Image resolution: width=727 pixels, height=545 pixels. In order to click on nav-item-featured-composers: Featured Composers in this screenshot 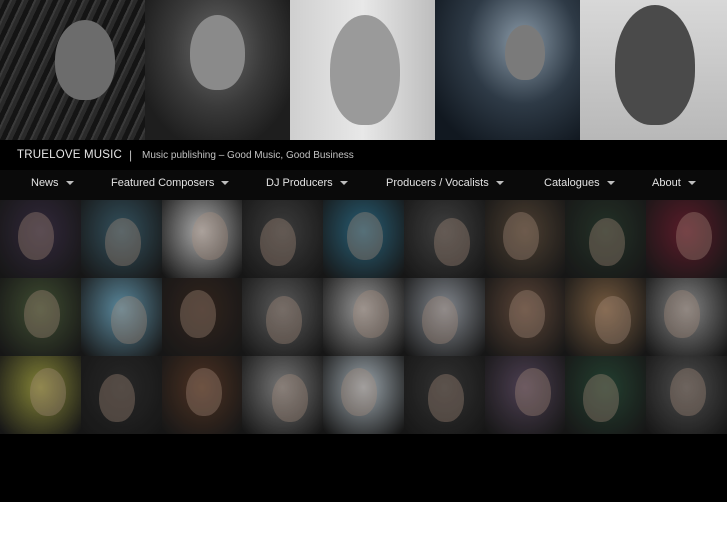, I will do `click(170, 183)`.